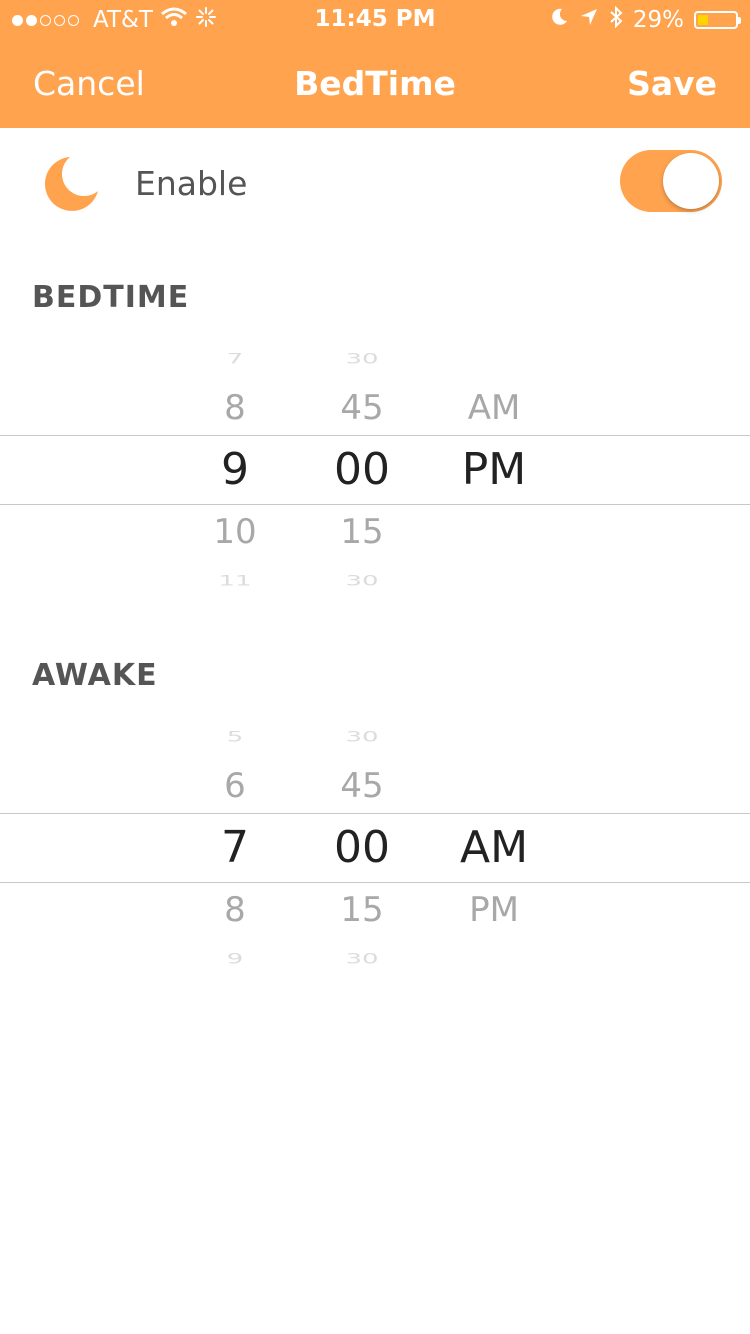  I want to click on bedtime-minute-option: 45, so click(362, 408).